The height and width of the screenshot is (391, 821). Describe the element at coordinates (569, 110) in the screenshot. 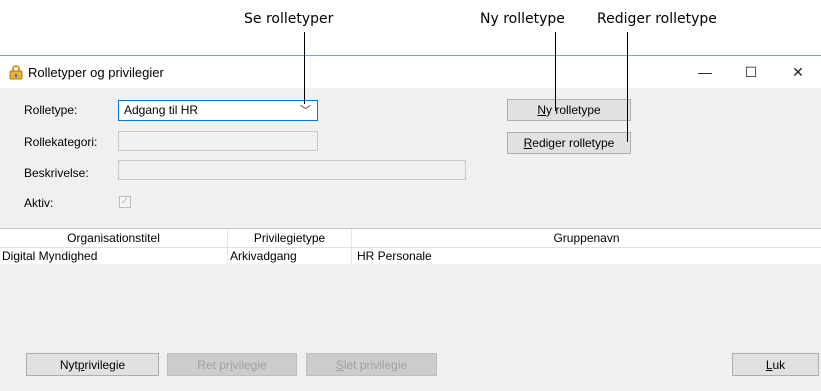

I see `new-role-type-button: Ny rolletype` at that location.